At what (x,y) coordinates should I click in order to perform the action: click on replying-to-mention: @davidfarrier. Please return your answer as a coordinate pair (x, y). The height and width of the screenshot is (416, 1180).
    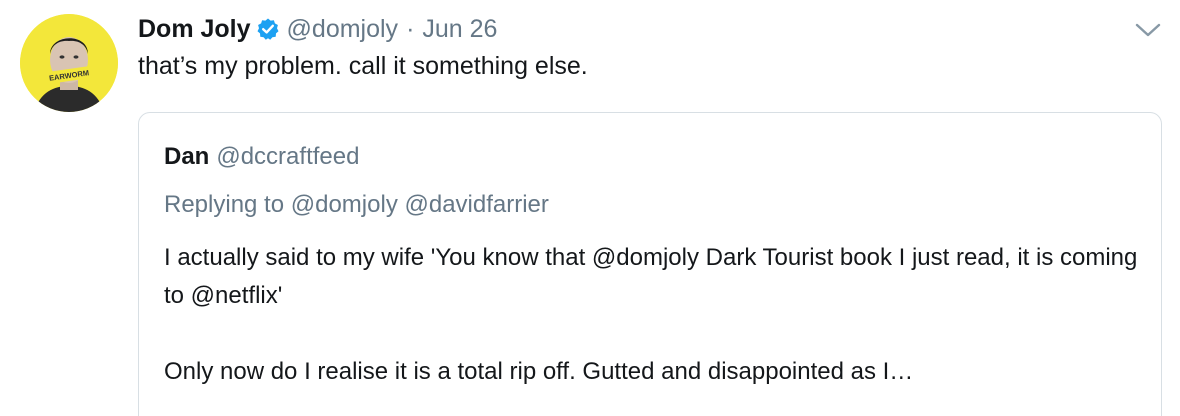
    Looking at the image, I should click on (476, 204).